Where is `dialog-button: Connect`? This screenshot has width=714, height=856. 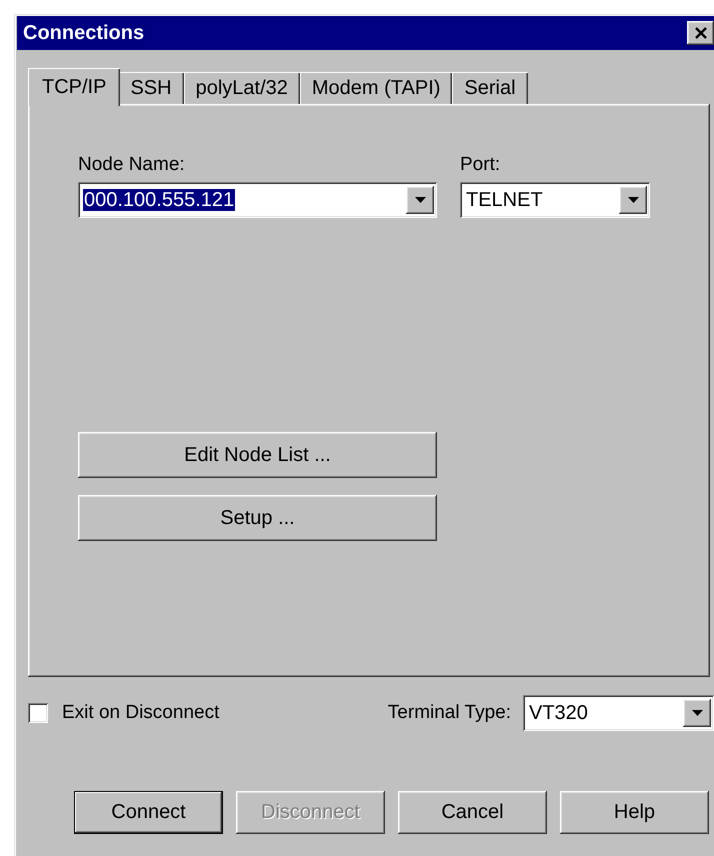
dialog-button: Connect is located at coordinates (148, 812).